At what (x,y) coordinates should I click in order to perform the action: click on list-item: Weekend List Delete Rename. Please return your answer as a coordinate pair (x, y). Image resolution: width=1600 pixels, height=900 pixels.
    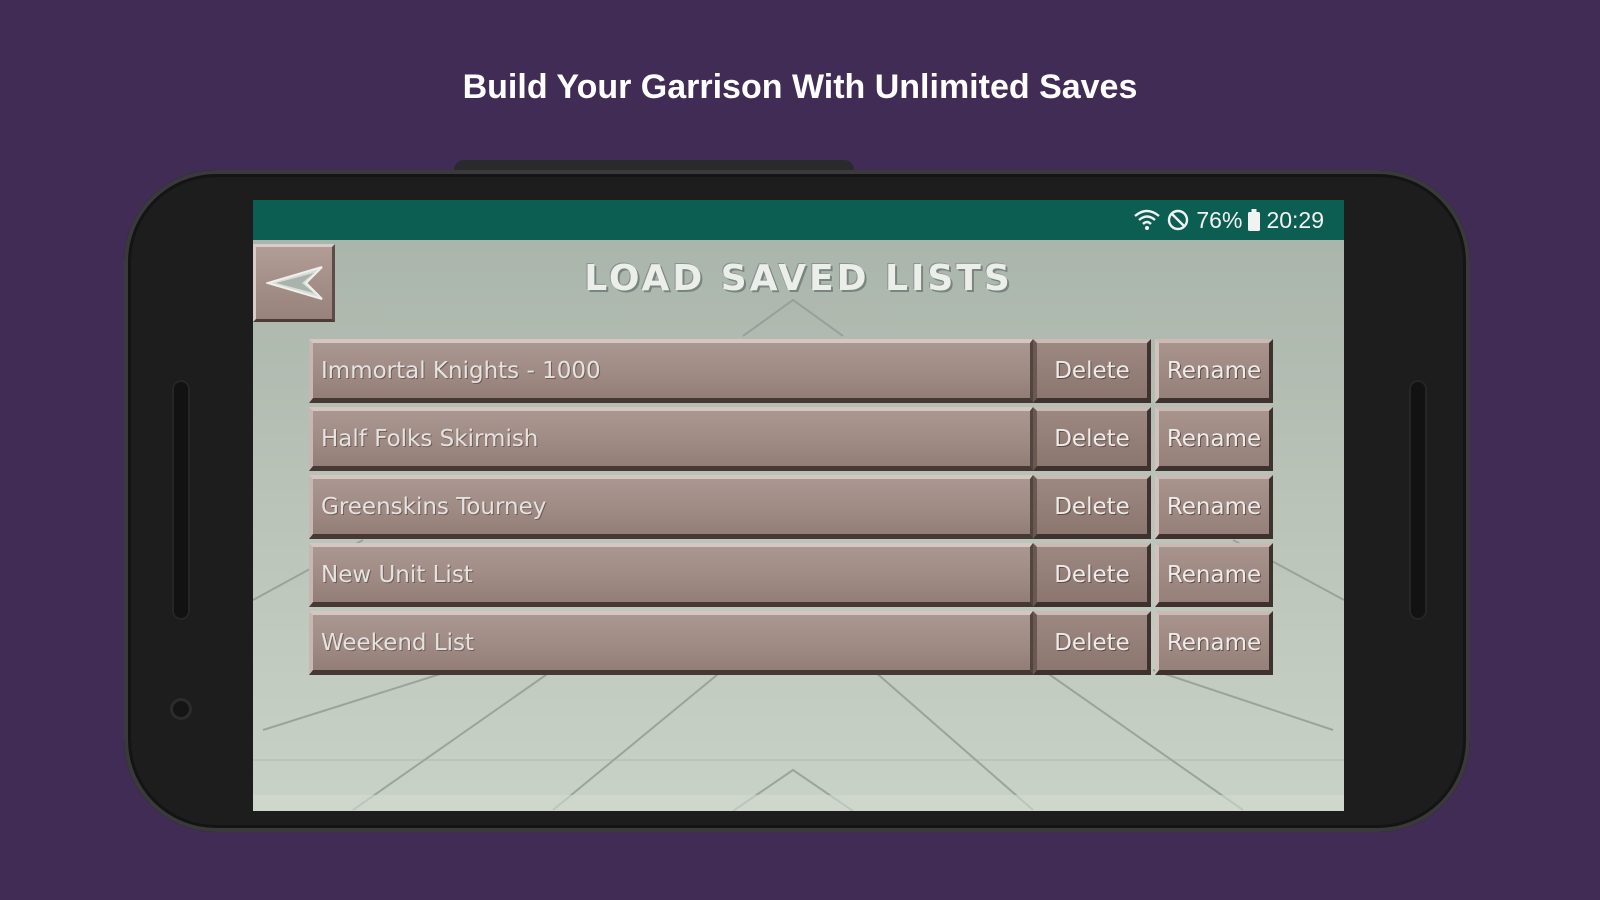
    Looking at the image, I should click on (799, 643).